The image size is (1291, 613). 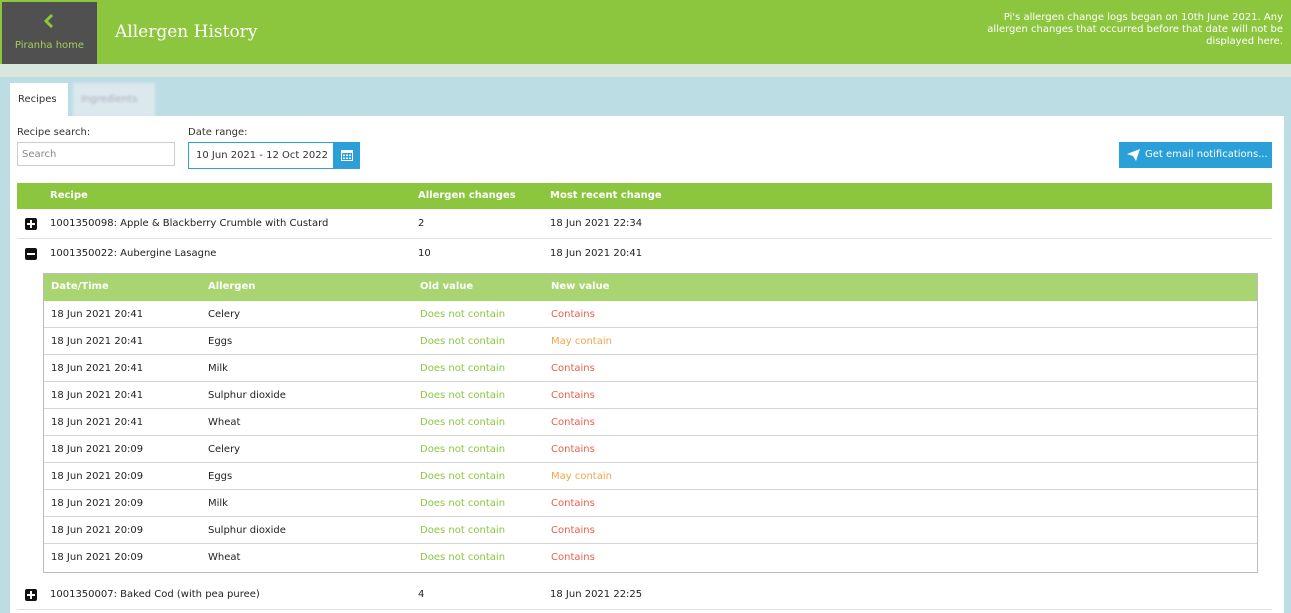 I want to click on col-header-old-value: Old value, so click(x=447, y=286).